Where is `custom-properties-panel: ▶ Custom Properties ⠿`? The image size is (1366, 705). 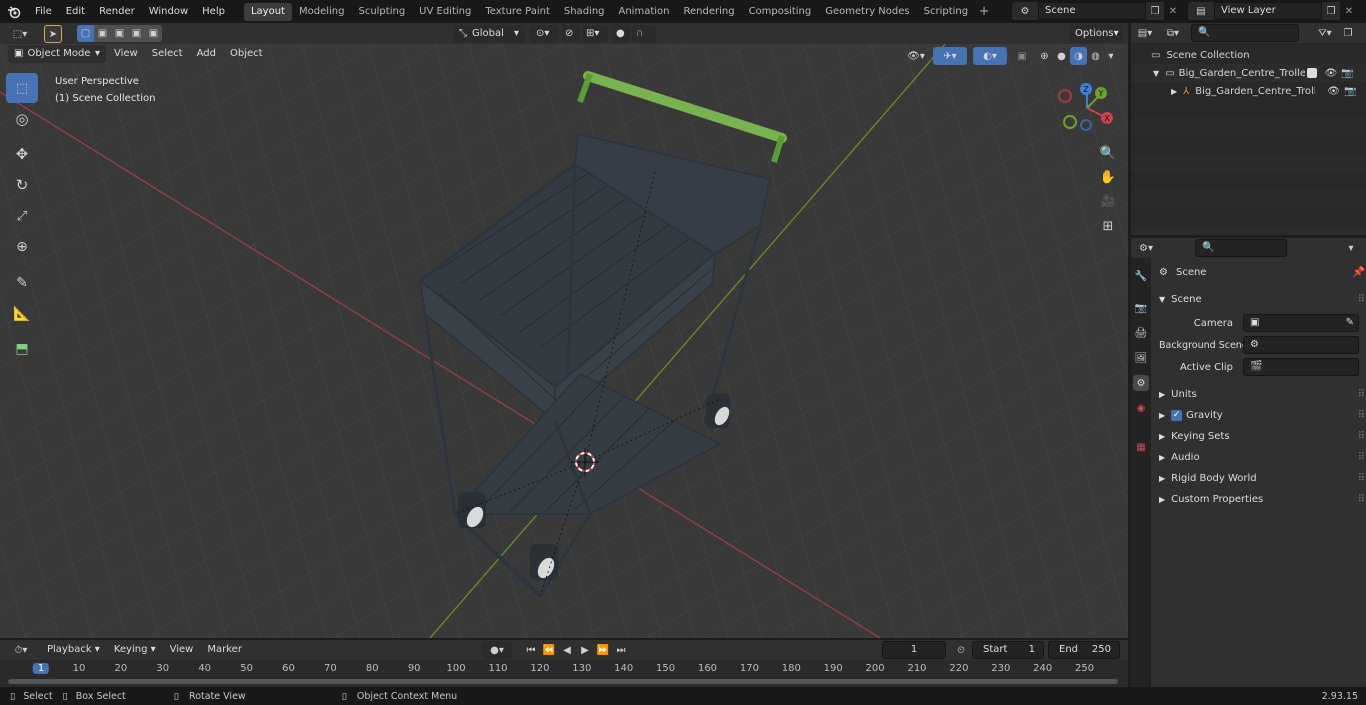
custom-properties-panel: ▶ Custom Properties ⠿ is located at coordinates (1262, 499).